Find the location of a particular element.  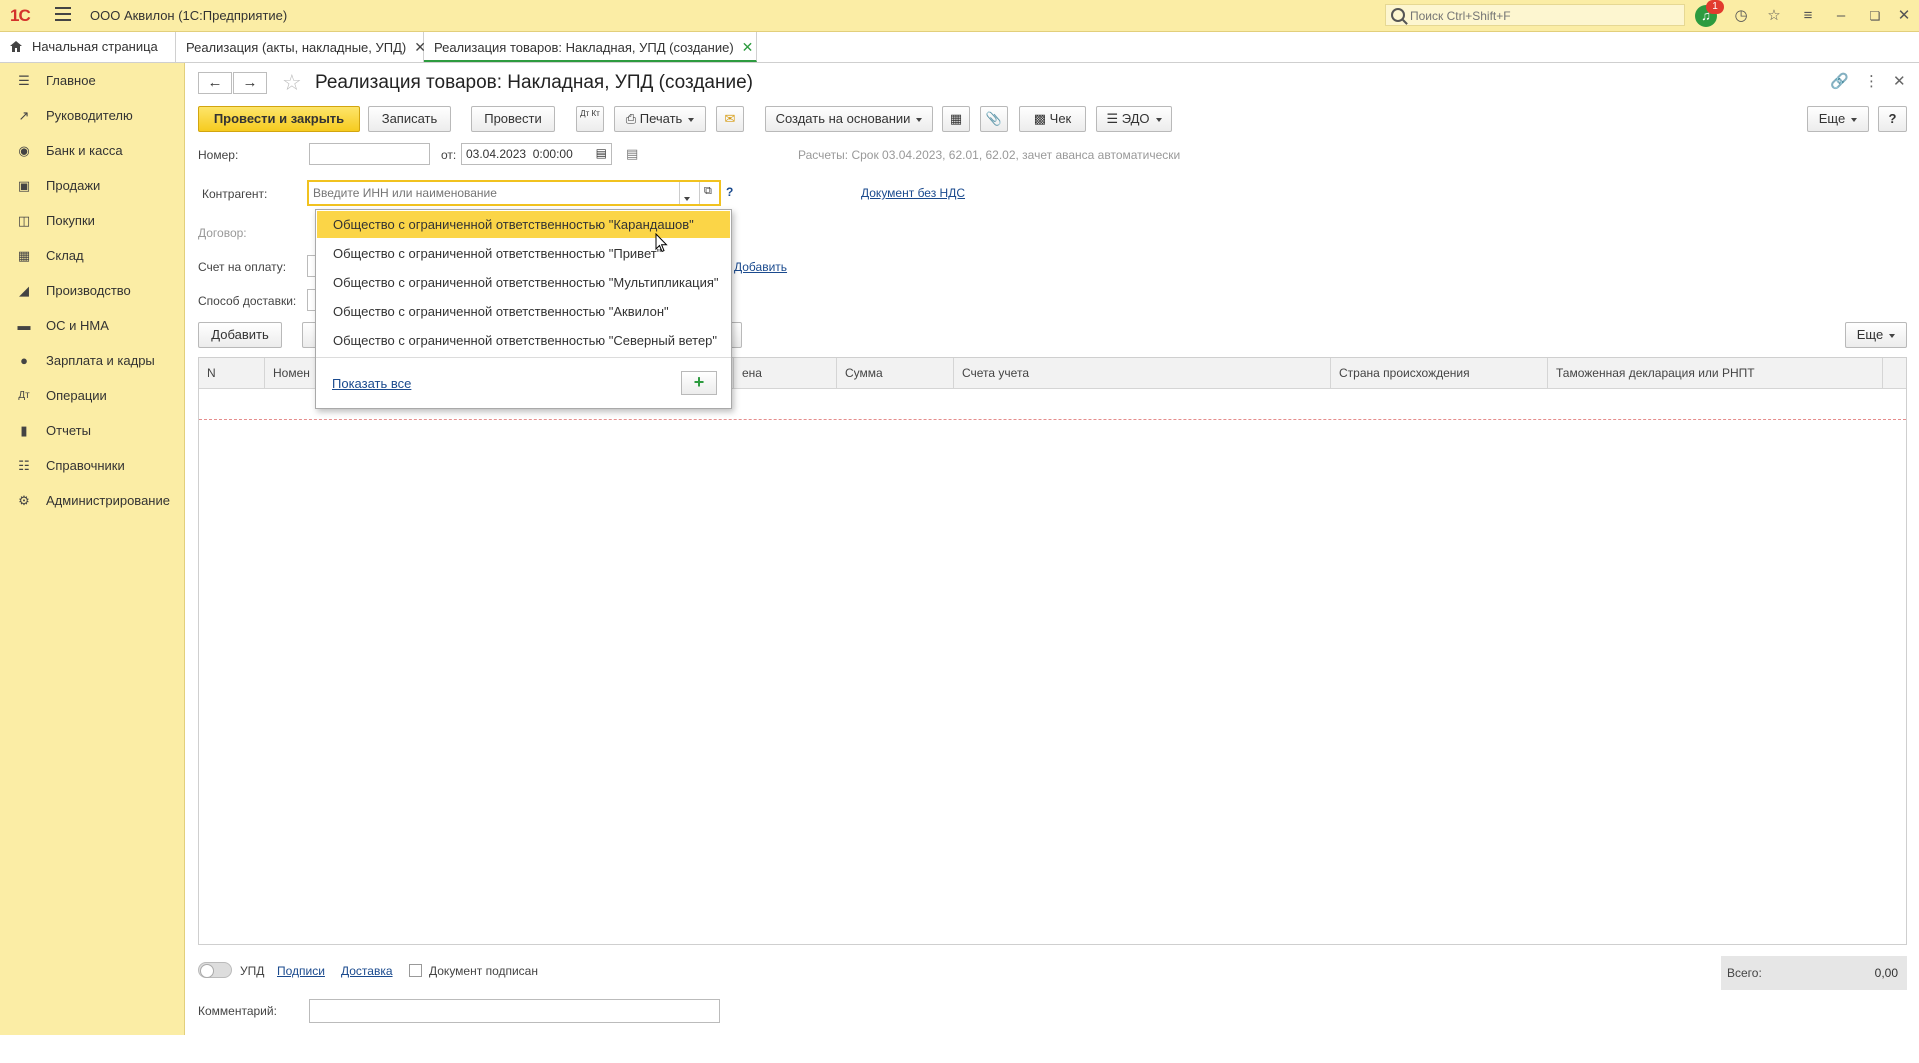

printer-icon: ⎙ is located at coordinates (631, 118).